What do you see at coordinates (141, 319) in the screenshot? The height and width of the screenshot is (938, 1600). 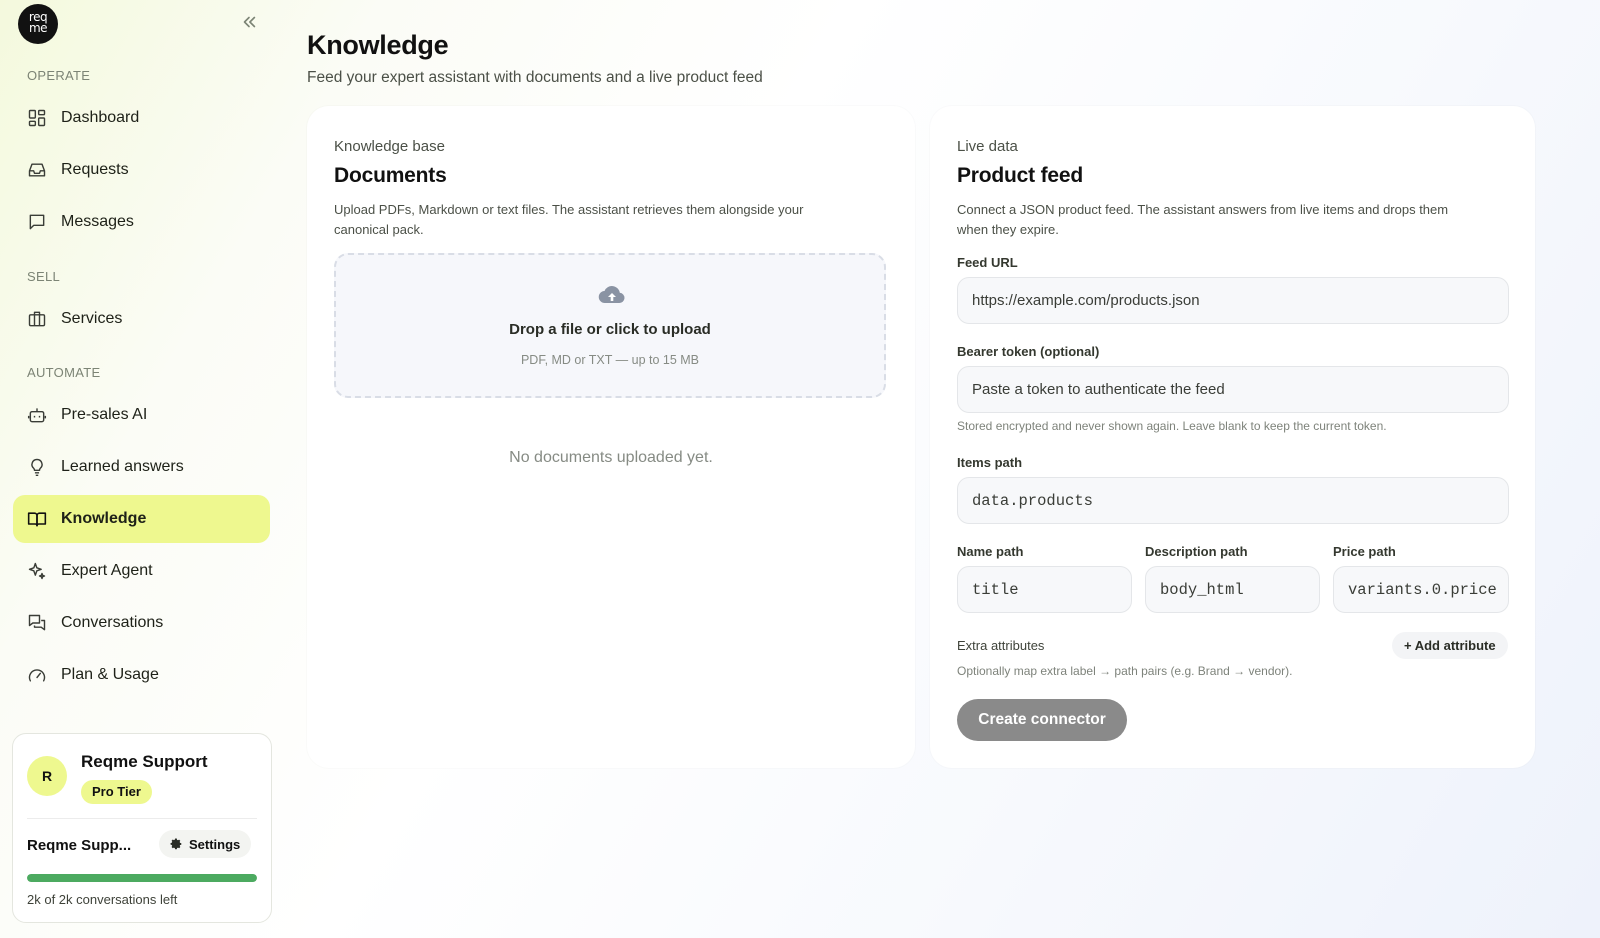 I see `sidebar-item-services: Services` at bounding box center [141, 319].